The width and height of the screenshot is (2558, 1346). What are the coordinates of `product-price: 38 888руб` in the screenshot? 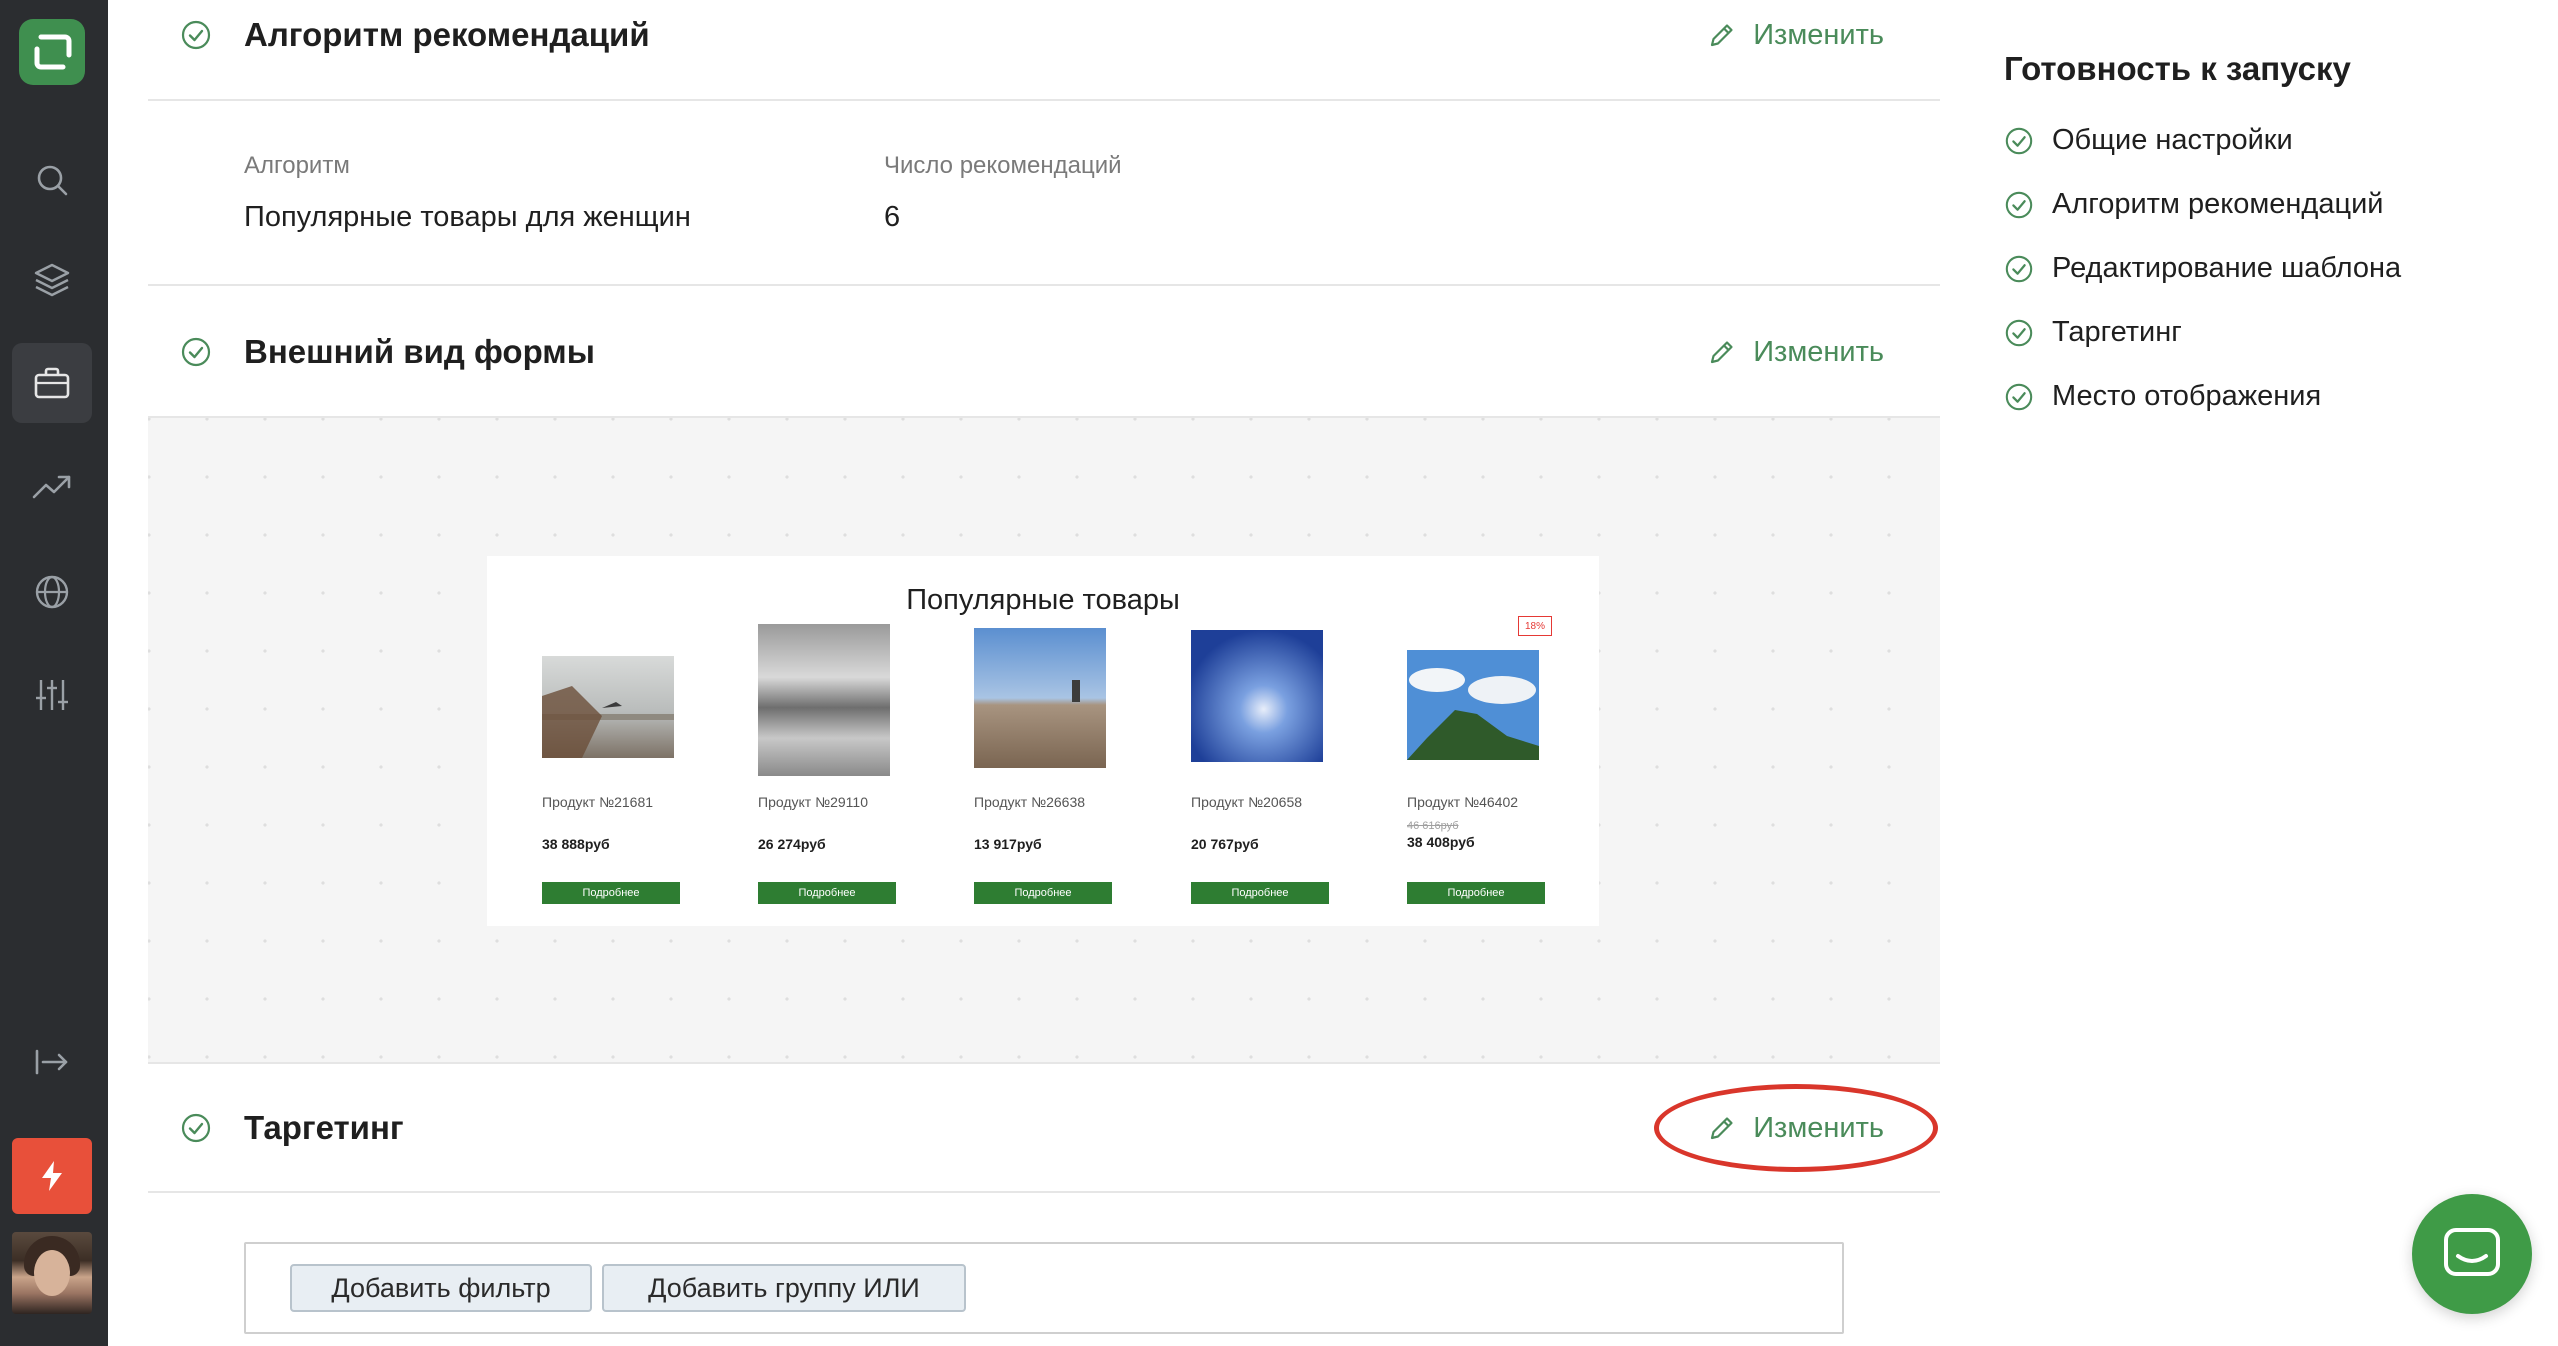 It's located at (576, 844).